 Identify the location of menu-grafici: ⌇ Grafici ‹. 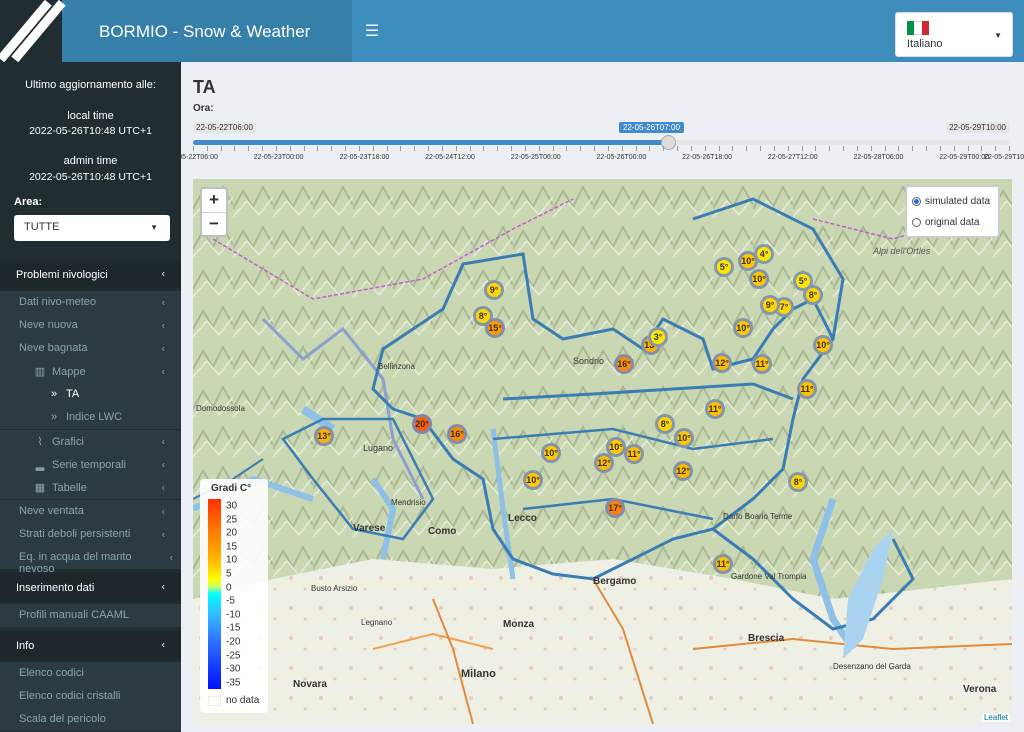
(90, 441).